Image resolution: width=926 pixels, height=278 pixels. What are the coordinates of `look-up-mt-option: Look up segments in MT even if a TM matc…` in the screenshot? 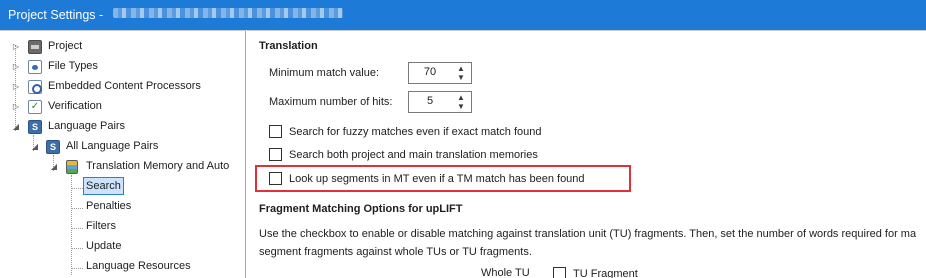 It's located at (449, 179).